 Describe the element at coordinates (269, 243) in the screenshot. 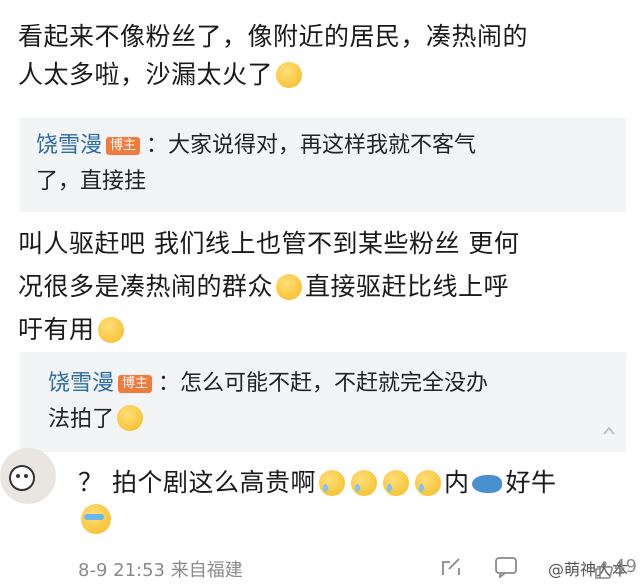

I see `comment-2-line-1: 叫人驱赶吧 我们线上也管不到某些粉丝 更何` at that location.